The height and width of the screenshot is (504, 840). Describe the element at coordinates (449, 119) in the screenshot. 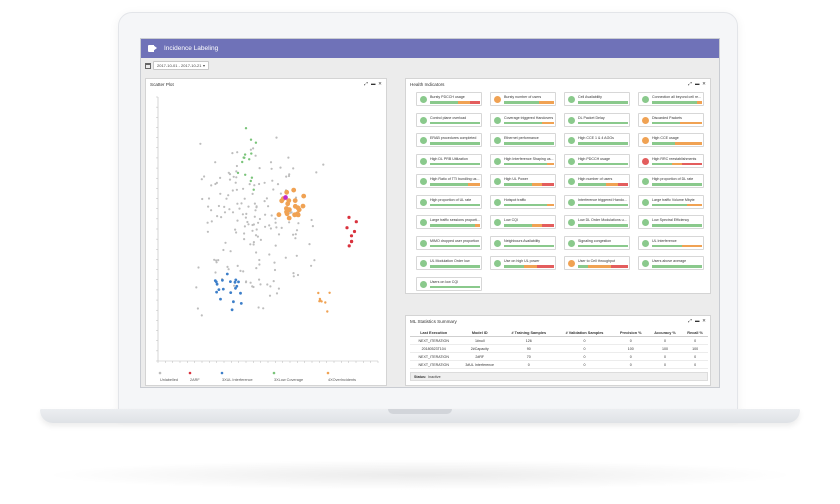

I see `health-card: Control plane overload` at that location.